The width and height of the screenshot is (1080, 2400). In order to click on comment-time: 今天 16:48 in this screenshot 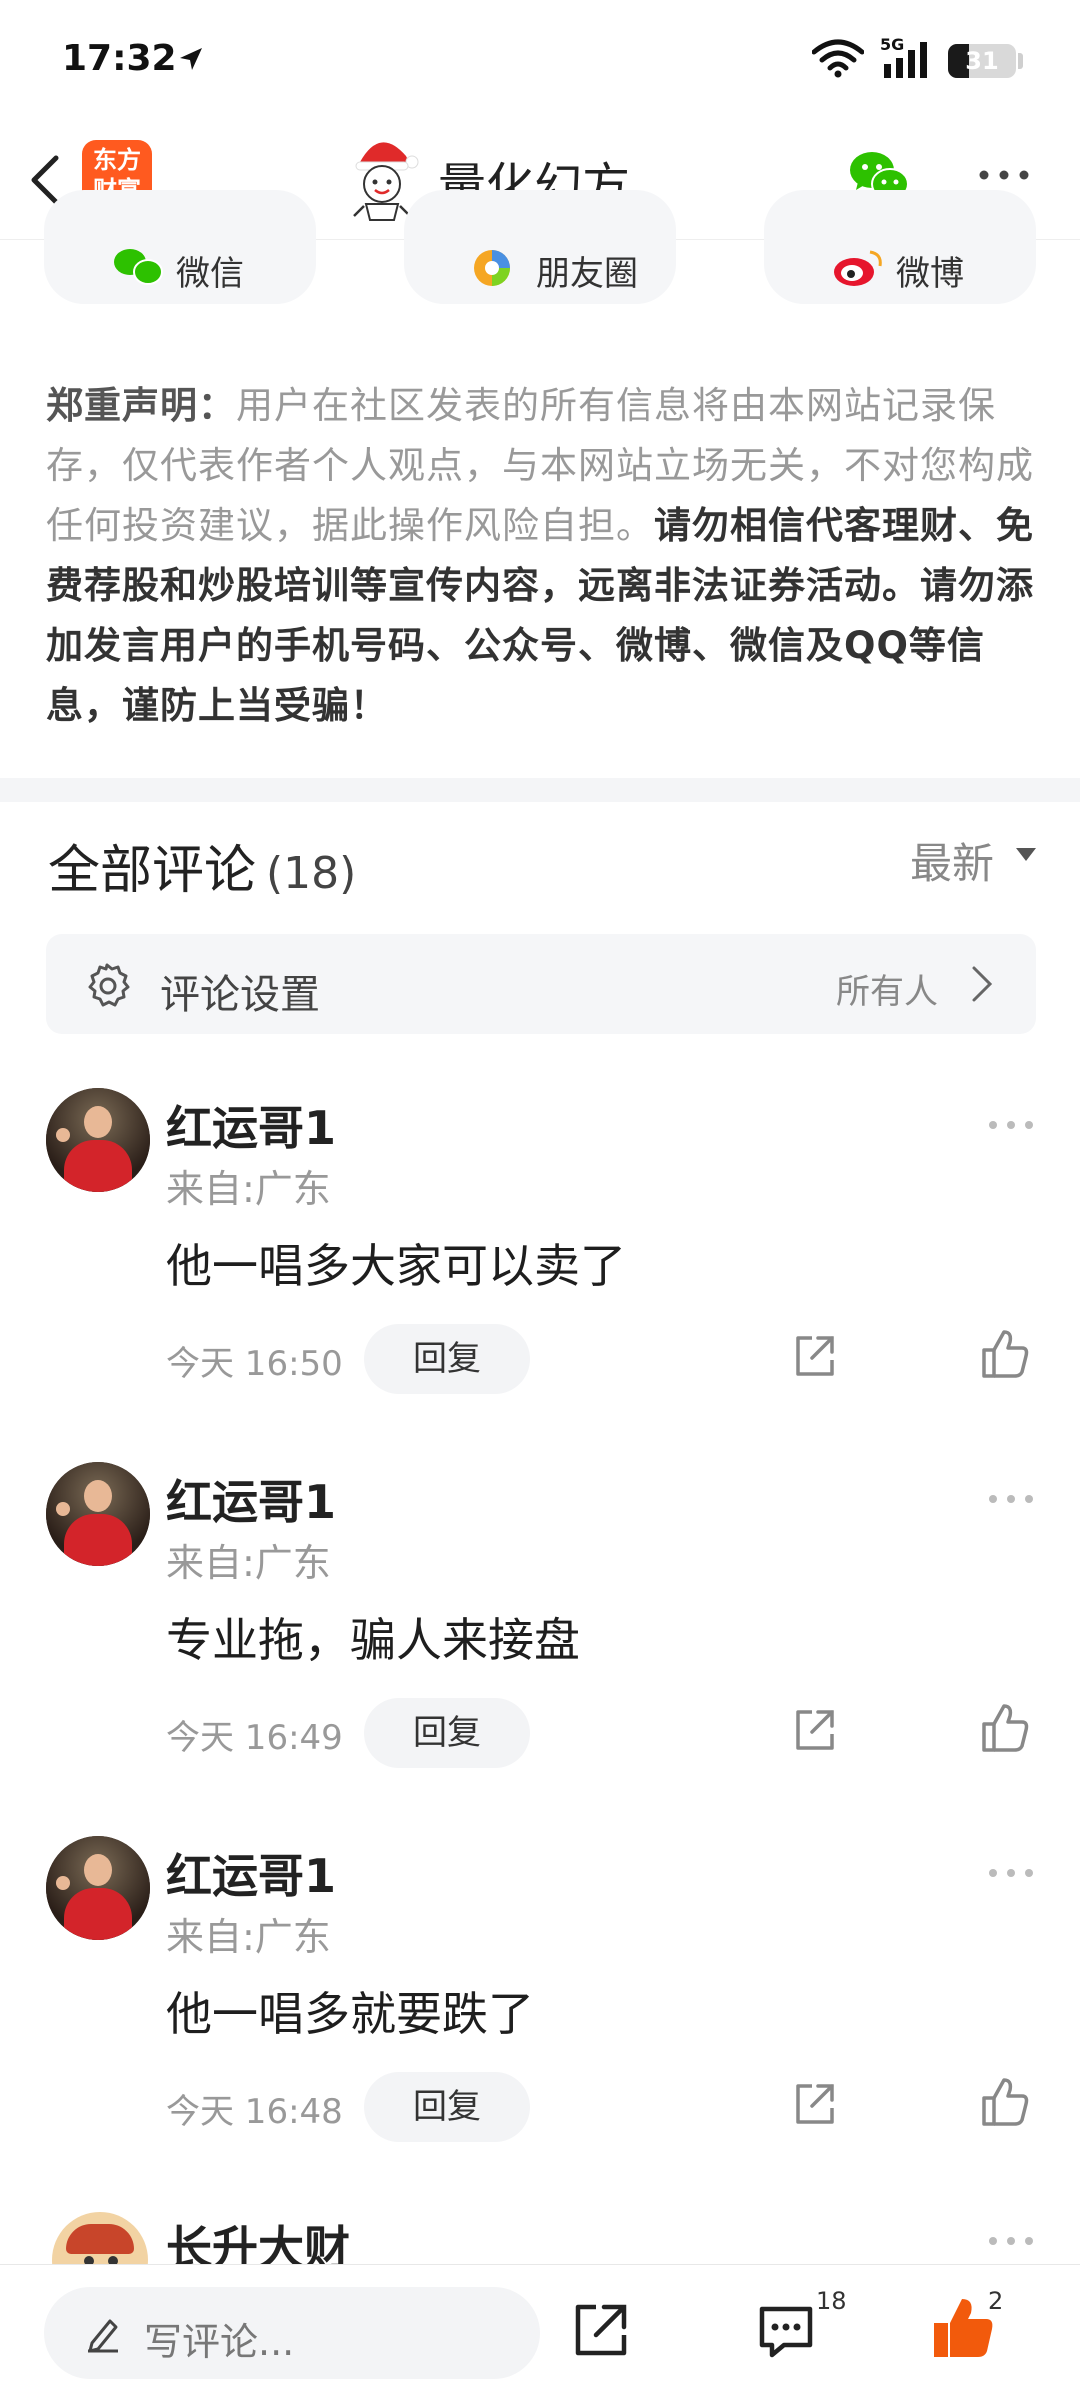, I will do `click(254, 2112)`.